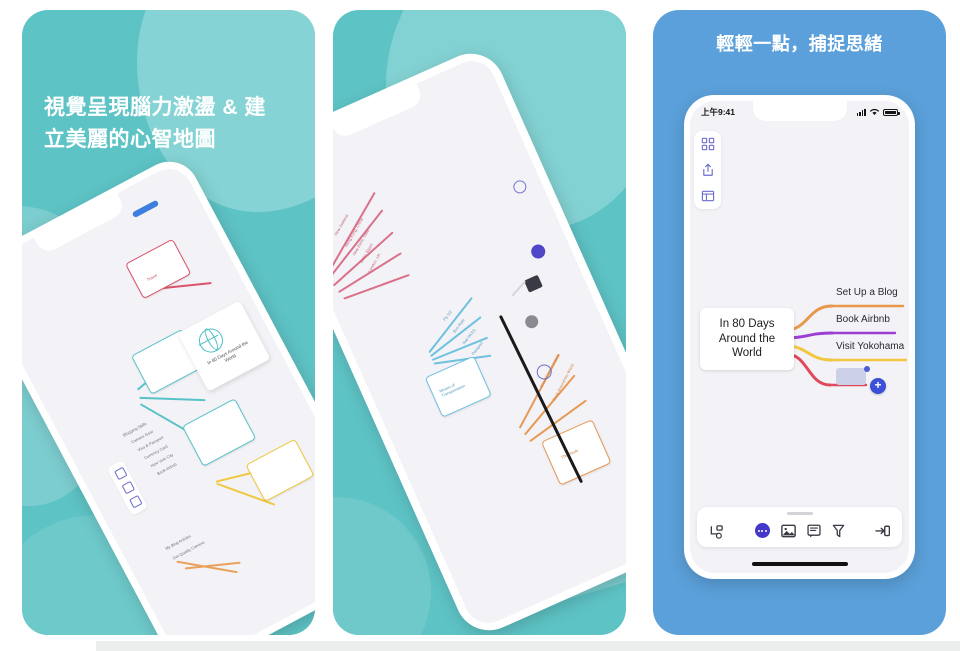 The width and height of the screenshot is (960, 651). Describe the element at coordinates (863, 319) in the screenshot. I see `mindmap-branch-label: Book Airbnb` at that location.